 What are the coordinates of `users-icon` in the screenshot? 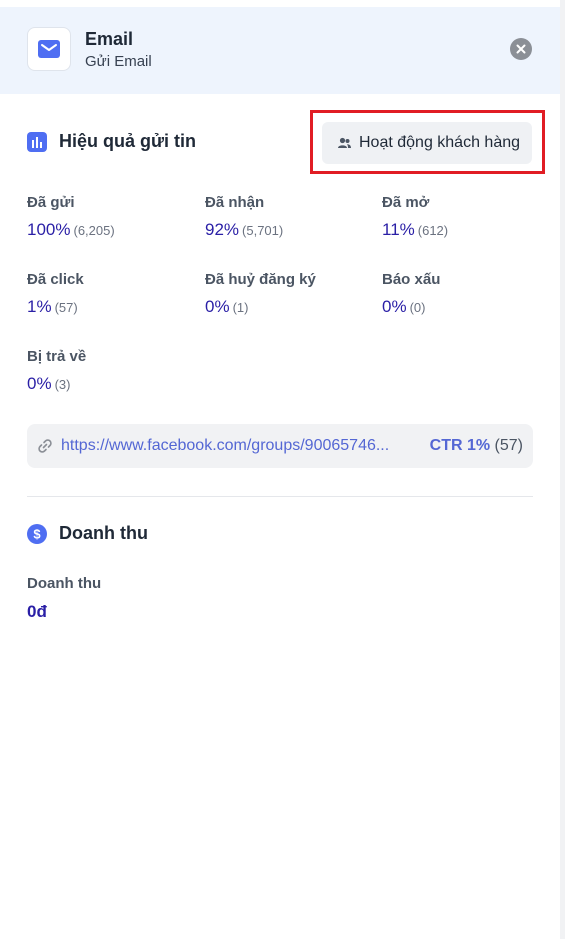 It's located at (344, 142).